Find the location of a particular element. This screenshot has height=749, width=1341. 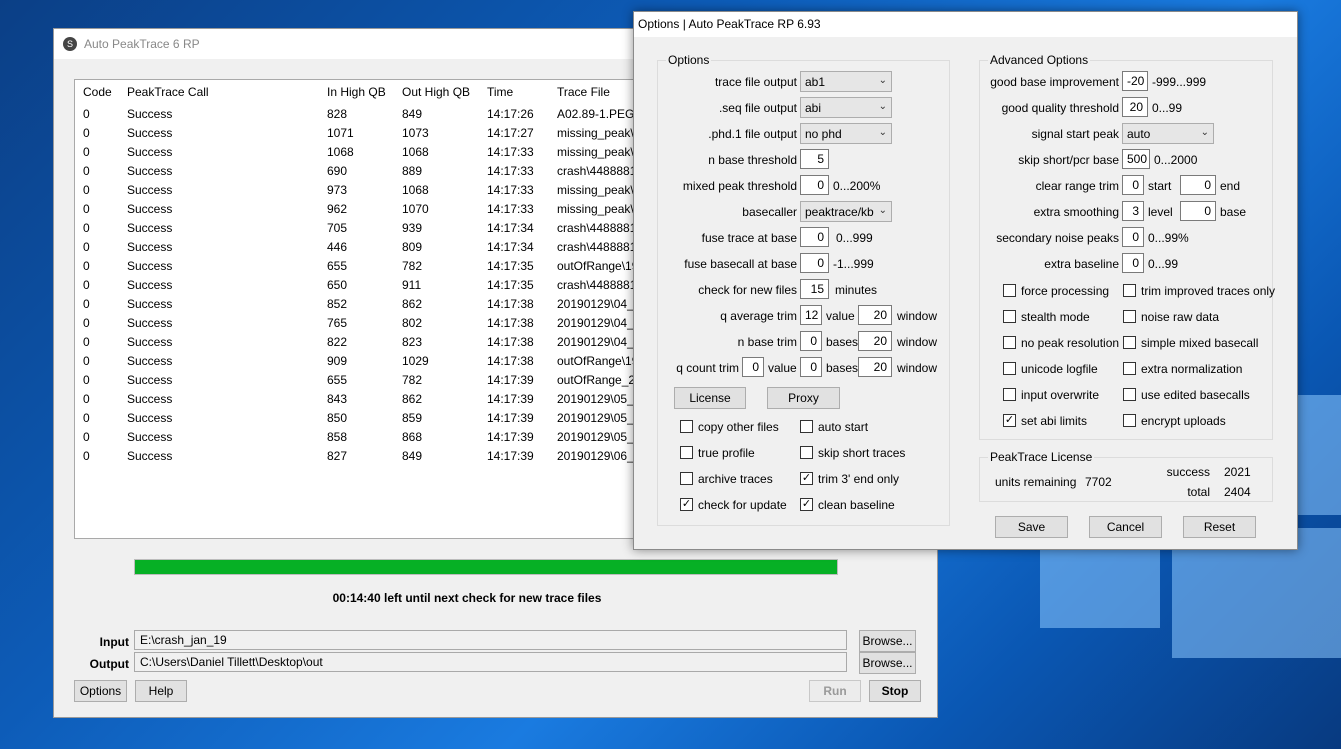

good-base-improvement-input: -20 is located at coordinates (1135, 81).